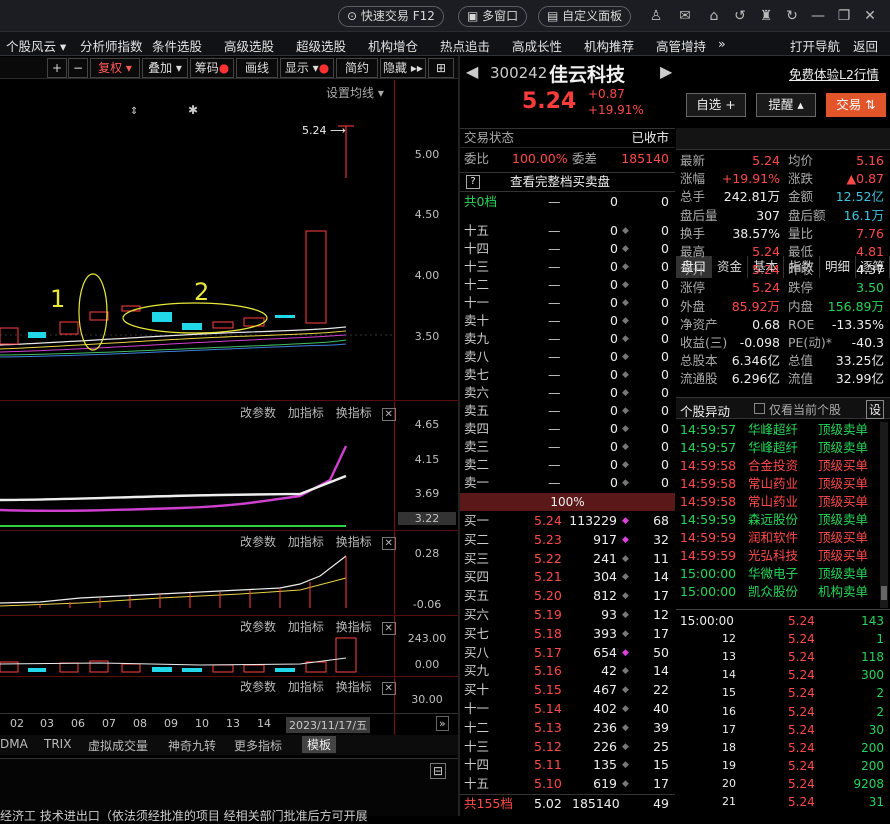 The height and width of the screenshot is (824, 890). Describe the element at coordinates (656, 16) in the screenshot. I see `user-icon: ♙` at that location.